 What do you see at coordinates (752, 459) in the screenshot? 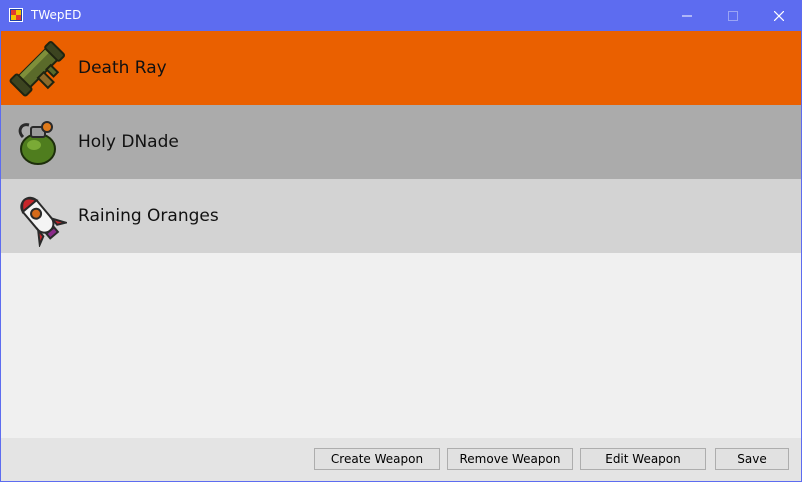
I see `save-button: Save` at bounding box center [752, 459].